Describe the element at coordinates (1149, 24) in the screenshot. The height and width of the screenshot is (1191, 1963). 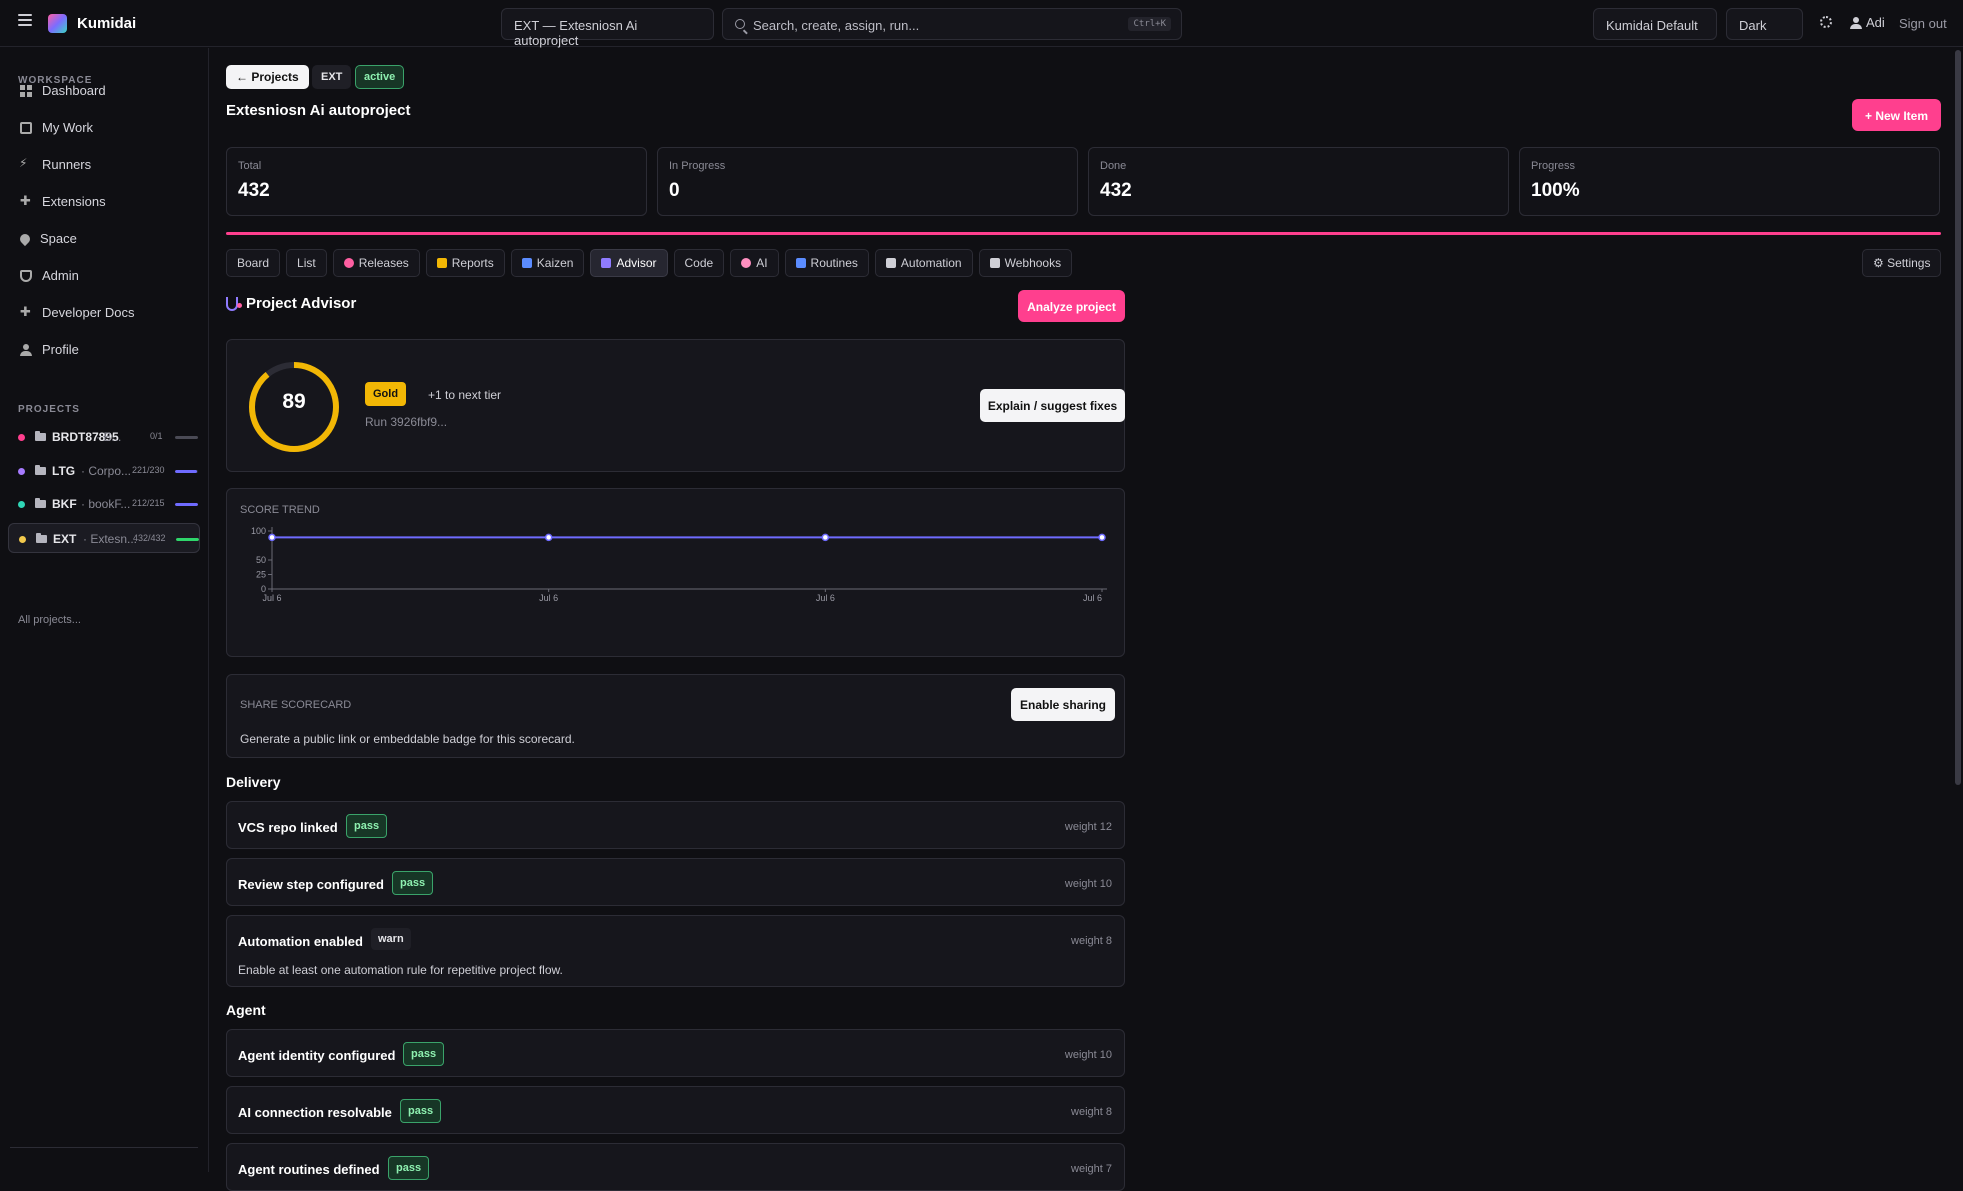
I see `search-shortcut: Ctrl+K` at that location.